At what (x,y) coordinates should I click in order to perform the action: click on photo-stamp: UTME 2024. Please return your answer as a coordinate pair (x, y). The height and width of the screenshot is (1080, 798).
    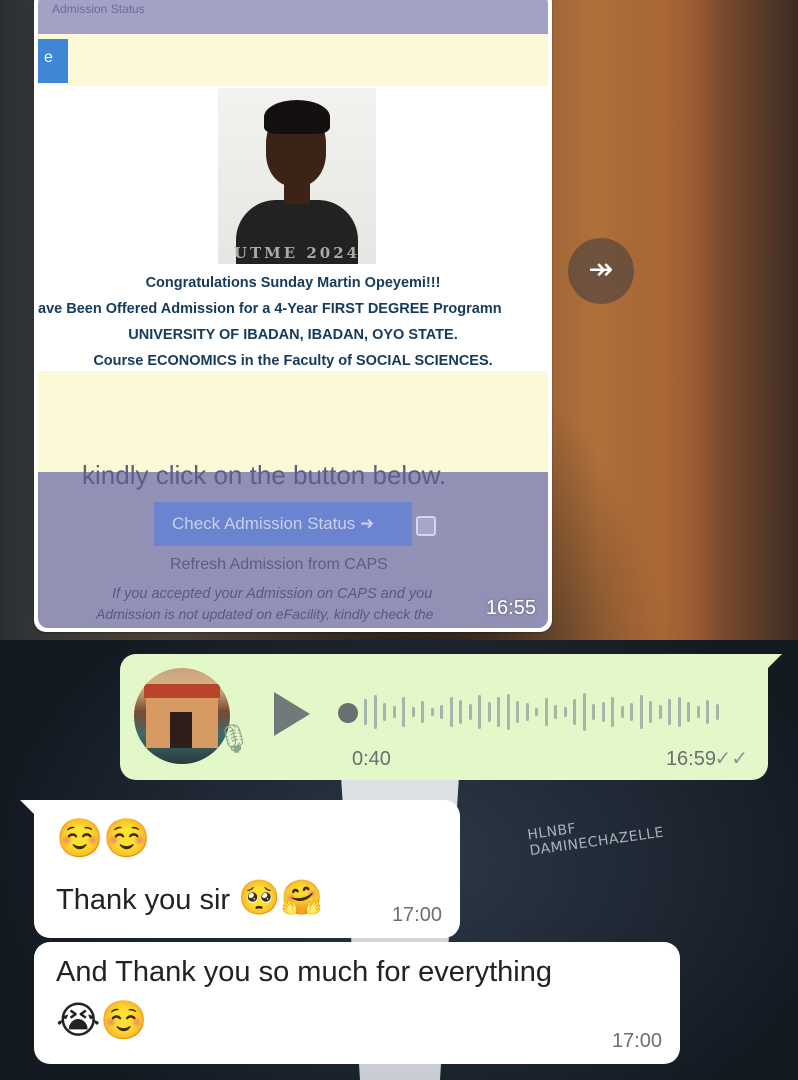
    Looking at the image, I should click on (297, 253).